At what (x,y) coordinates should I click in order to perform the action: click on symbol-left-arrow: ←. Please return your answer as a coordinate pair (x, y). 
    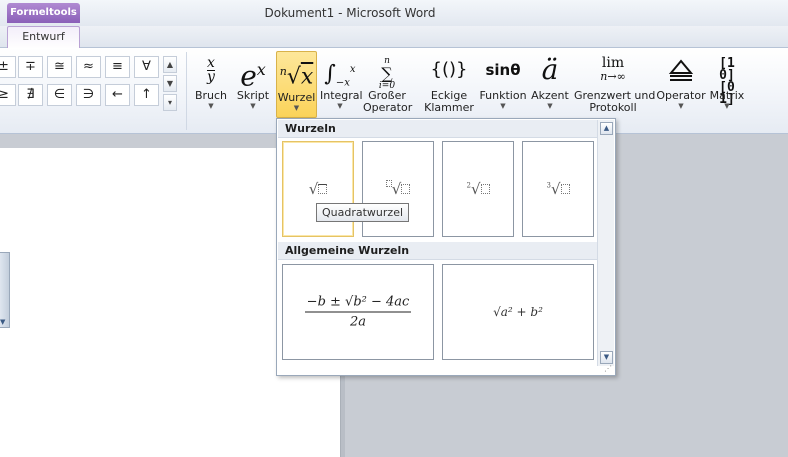
    Looking at the image, I should click on (117, 95).